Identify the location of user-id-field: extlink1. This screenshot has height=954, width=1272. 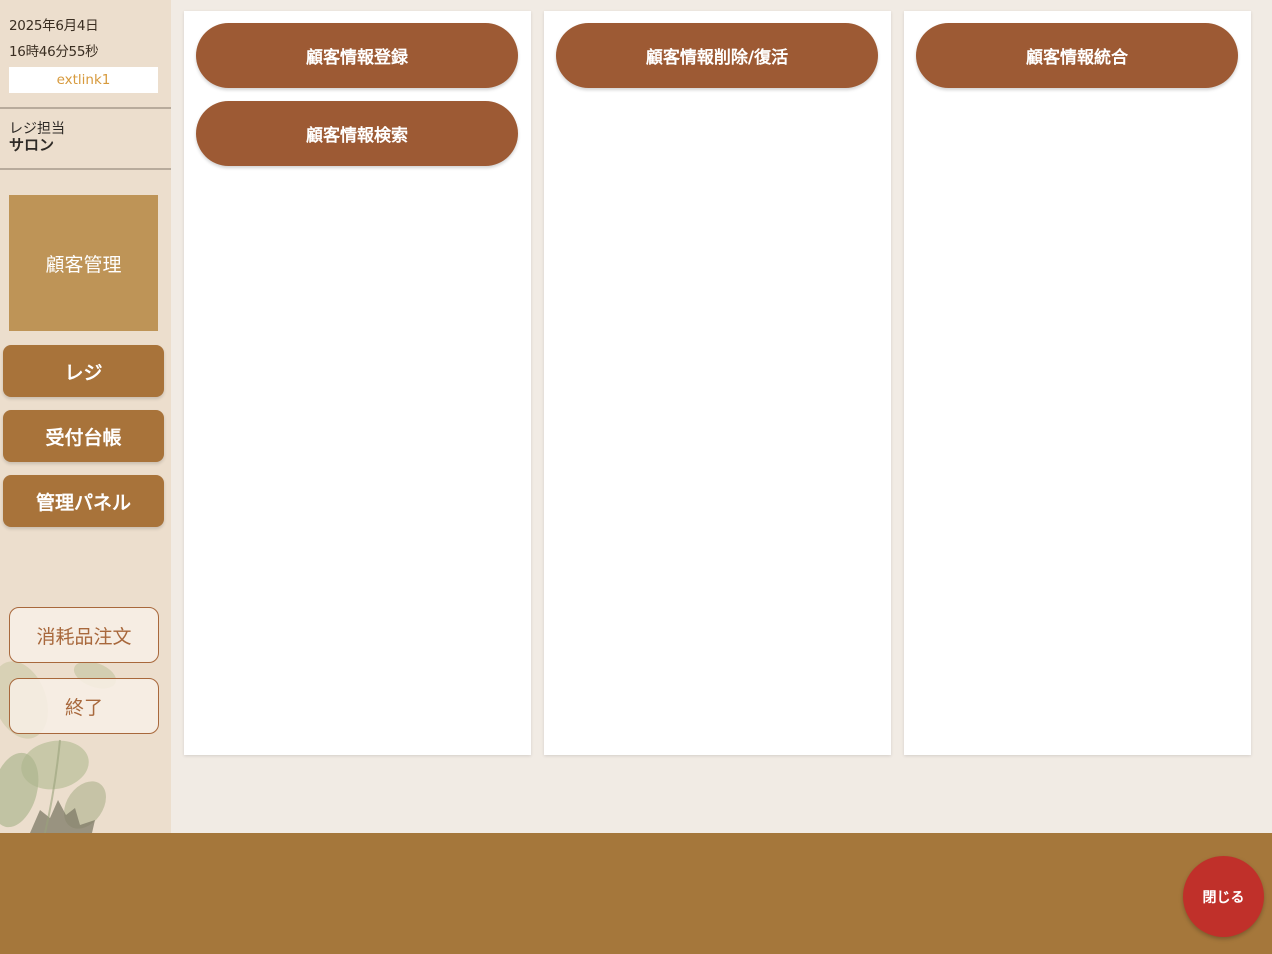
(83, 80).